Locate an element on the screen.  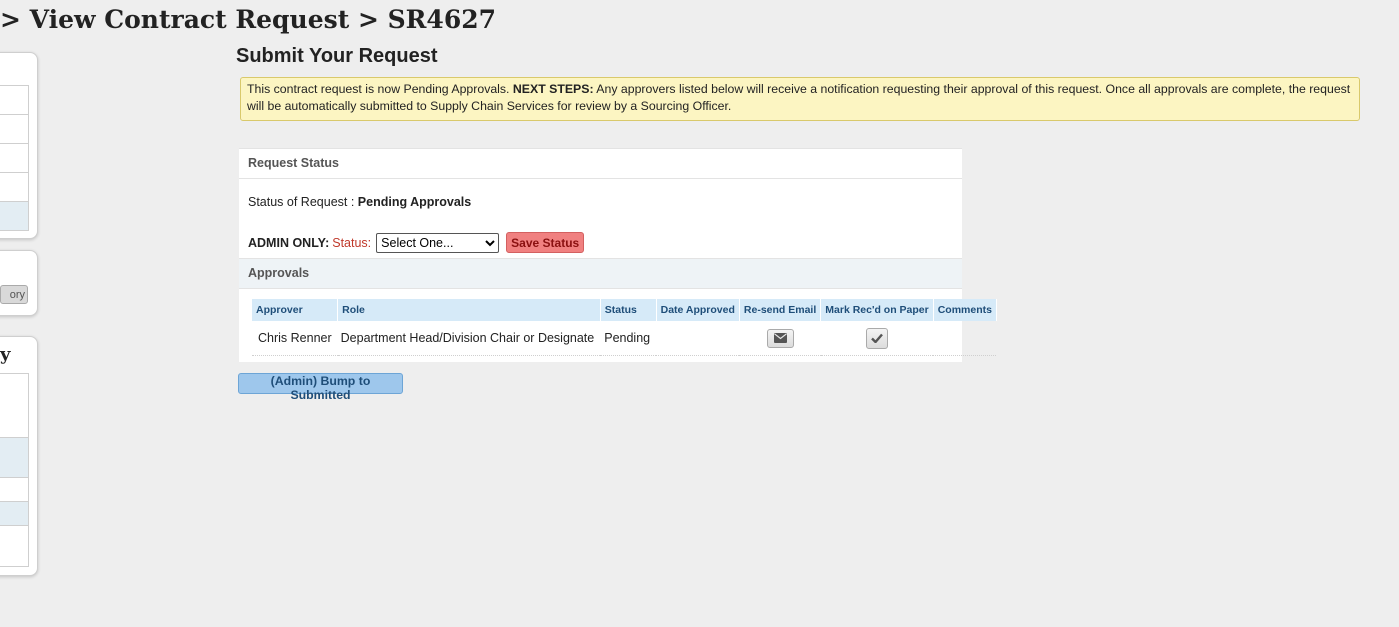
breadcrumb: > View Contract Request > SR4627 is located at coordinates (248, 19).